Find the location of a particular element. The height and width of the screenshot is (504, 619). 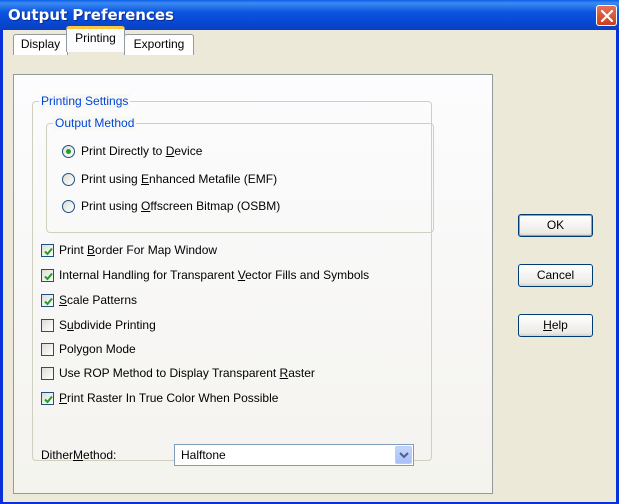

close-icon is located at coordinates (607, 16).